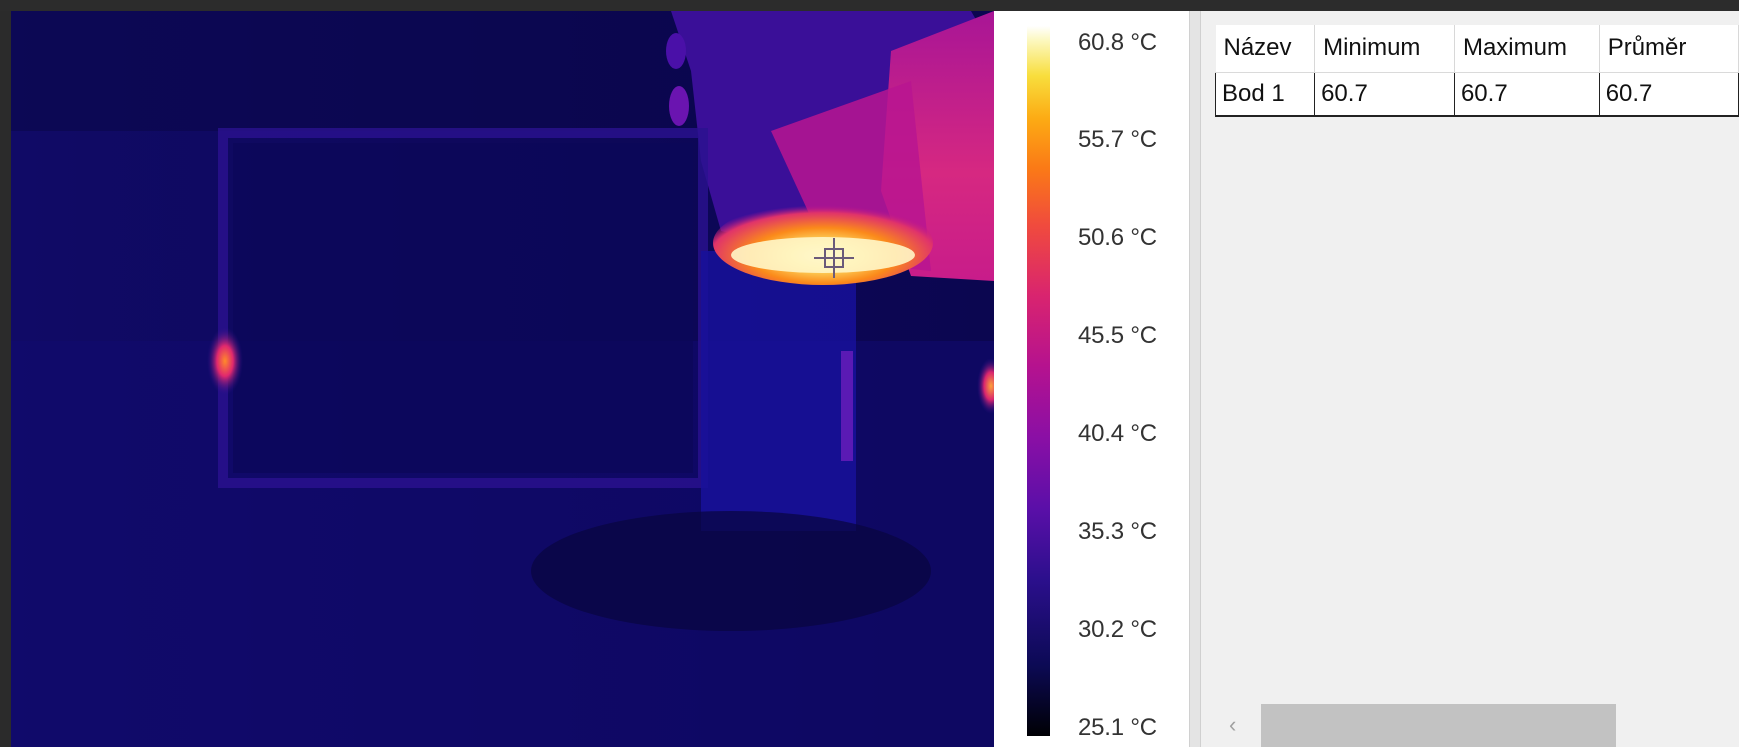 The width and height of the screenshot is (1739, 747). What do you see at coordinates (1384, 94) in the screenshot?
I see `cell-minimum: 60.7` at bounding box center [1384, 94].